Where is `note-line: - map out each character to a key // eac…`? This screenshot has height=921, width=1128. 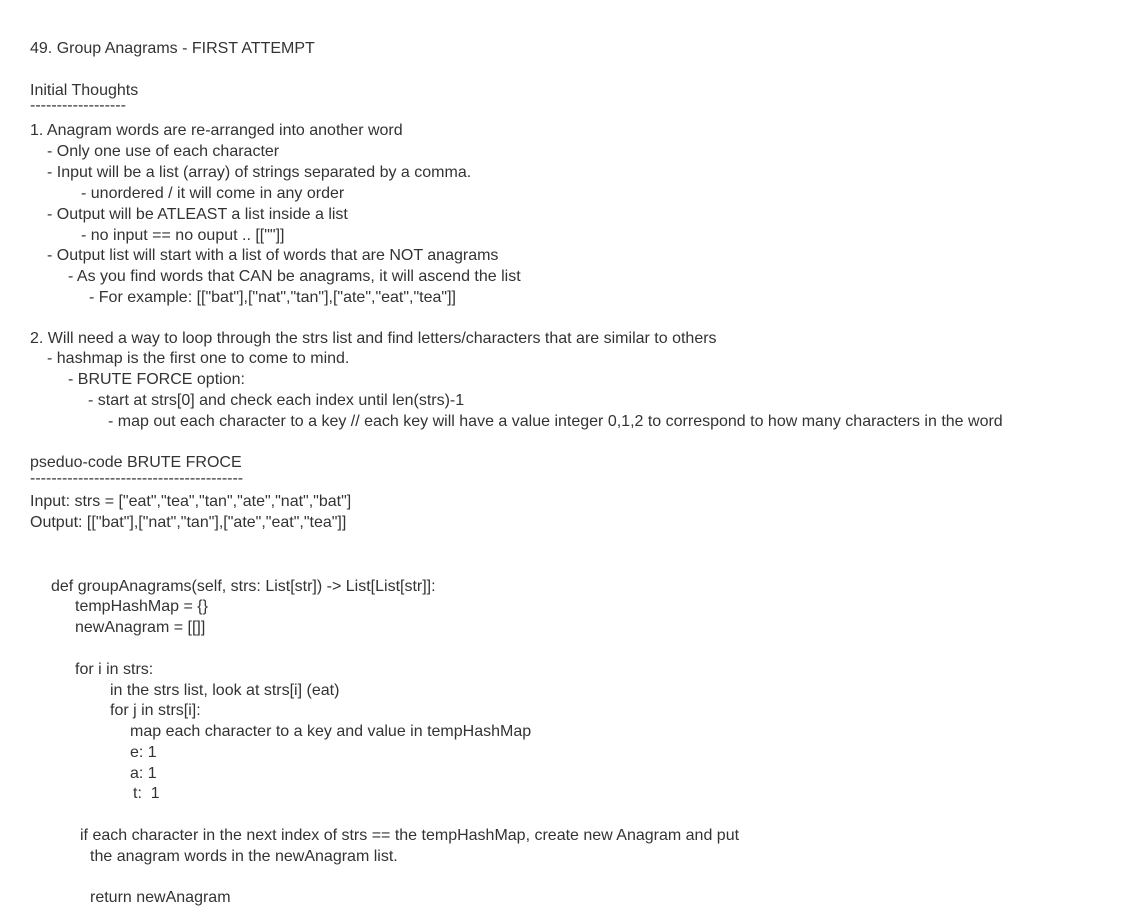 note-line: - map out each character to a key // eac… is located at coordinates (555, 421).